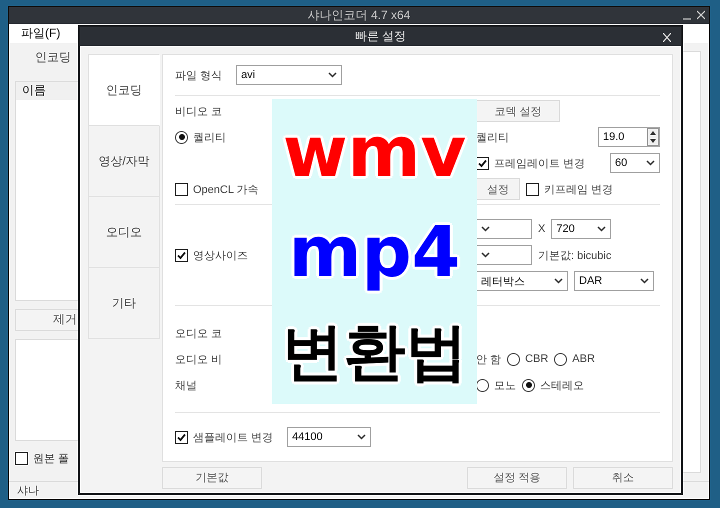 This screenshot has width=720, height=508. Describe the element at coordinates (212, 477) in the screenshot. I see `defaults-button: 기본값` at that location.